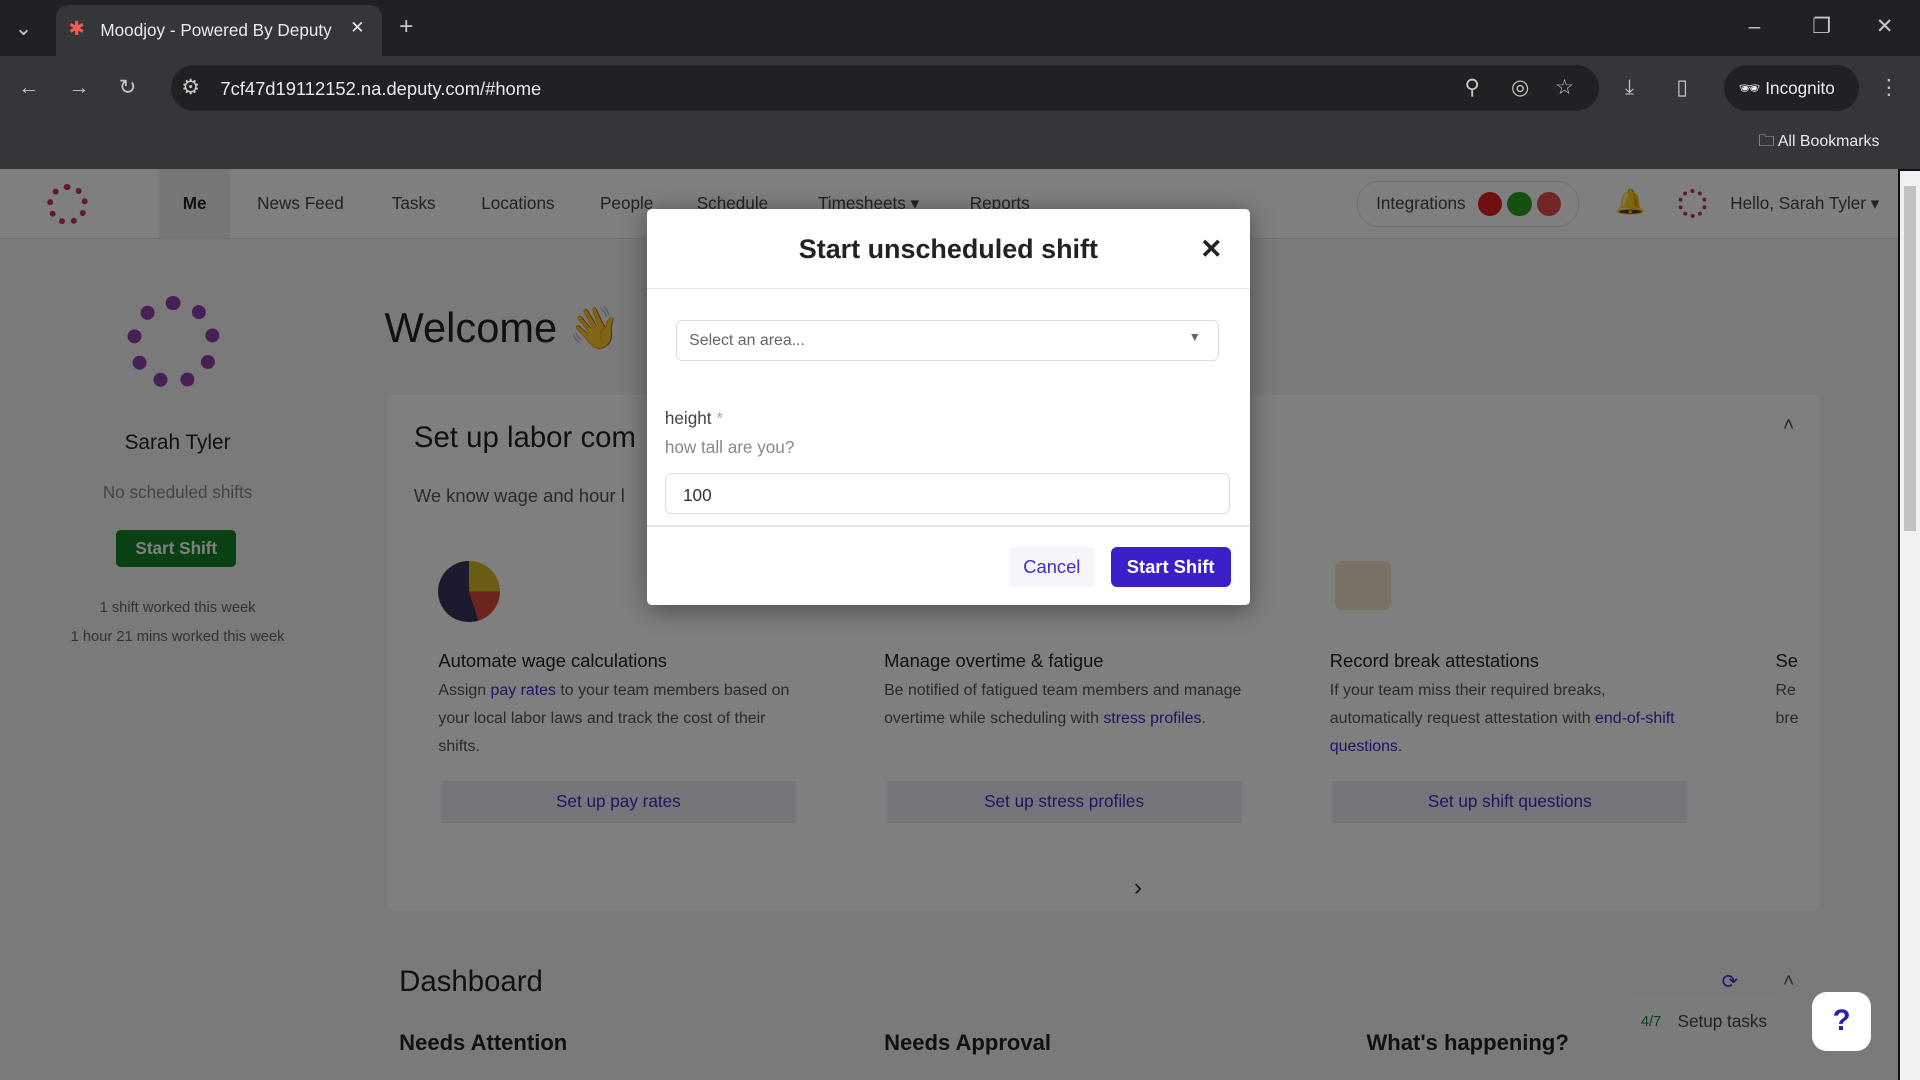  What do you see at coordinates (1629, 88) in the screenshot?
I see `download-icon: ⤓` at bounding box center [1629, 88].